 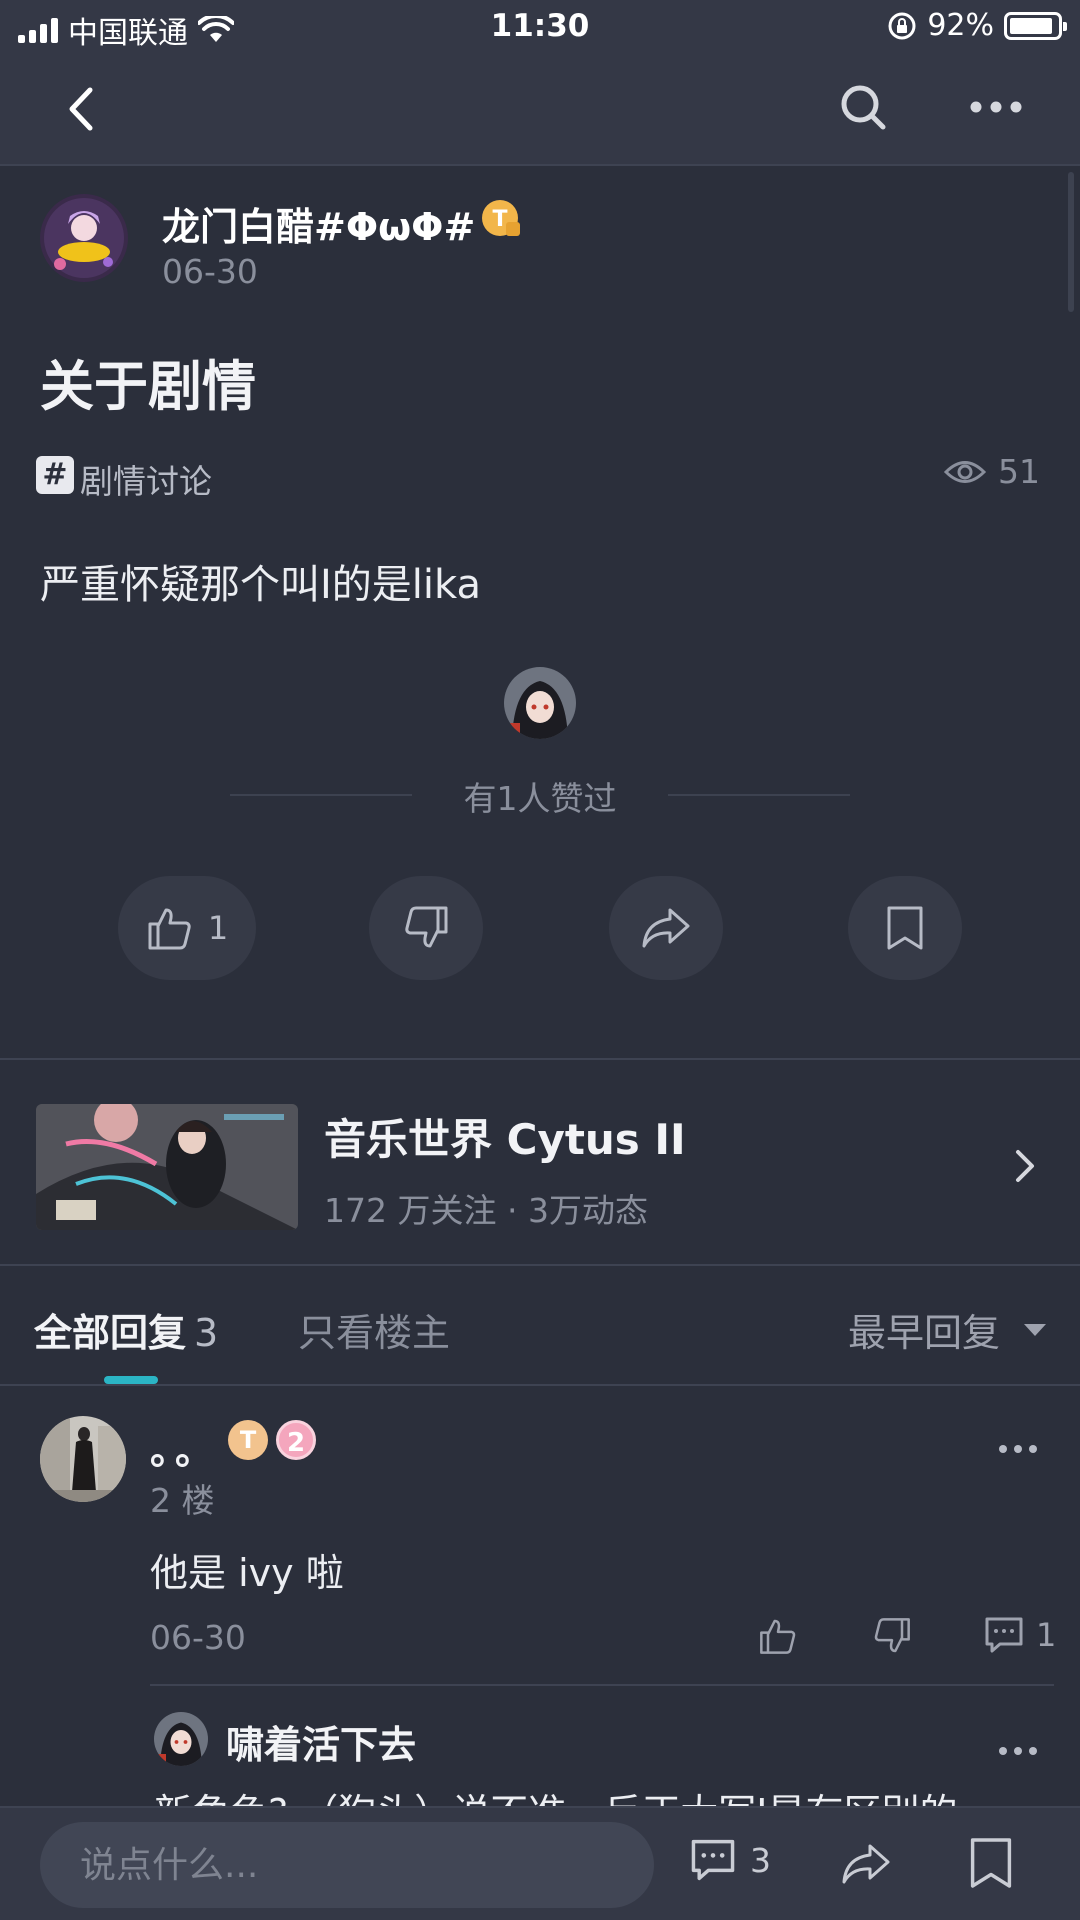 I want to click on reply-avatar, so click(x=83, y=1459).